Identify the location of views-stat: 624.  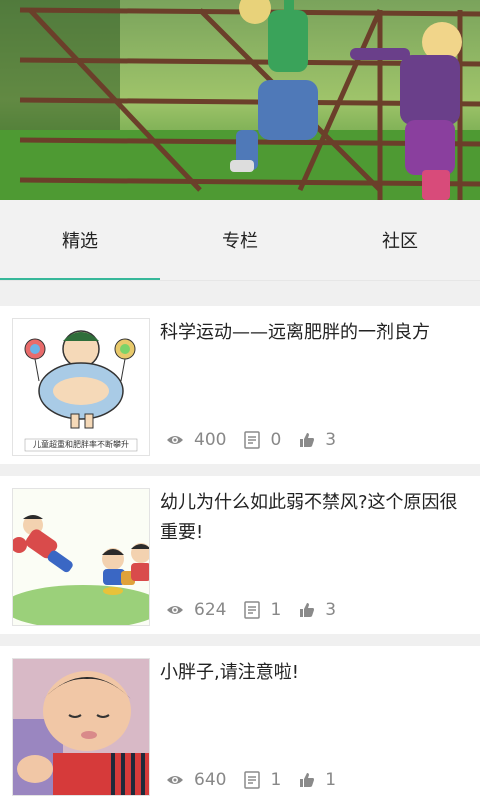
(196, 610).